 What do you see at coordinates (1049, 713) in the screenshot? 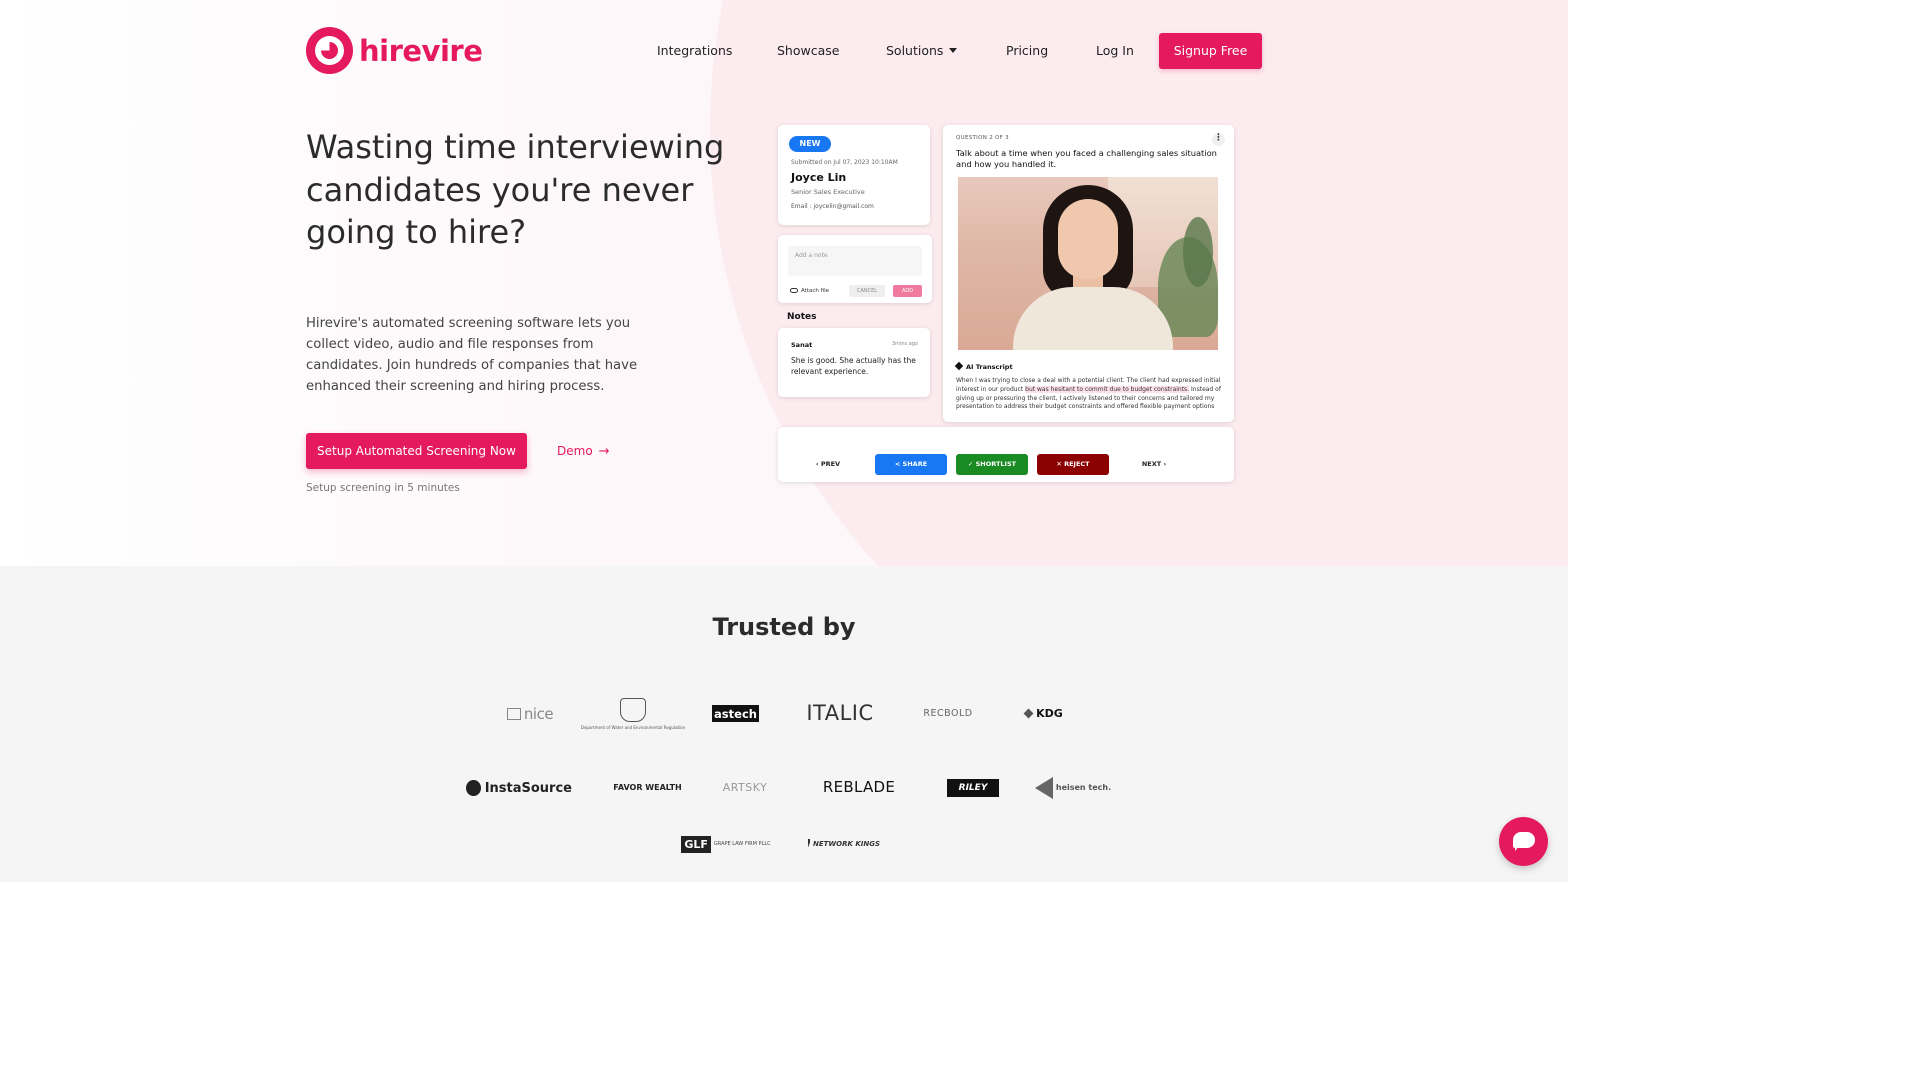
I see `logo-kdg-text: KDG` at bounding box center [1049, 713].